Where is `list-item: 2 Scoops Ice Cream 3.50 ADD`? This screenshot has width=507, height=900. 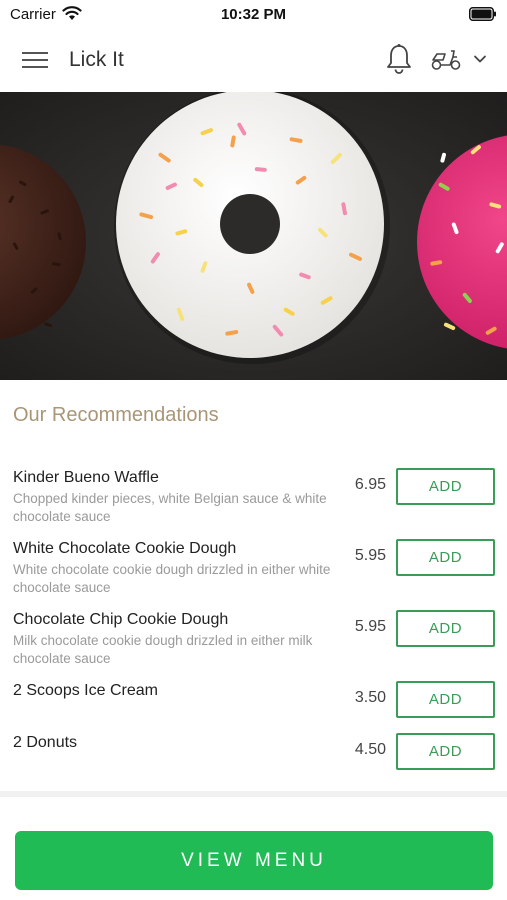
list-item: 2 Scoops Ice Cream 3.50 ADD is located at coordinates (253, 700).